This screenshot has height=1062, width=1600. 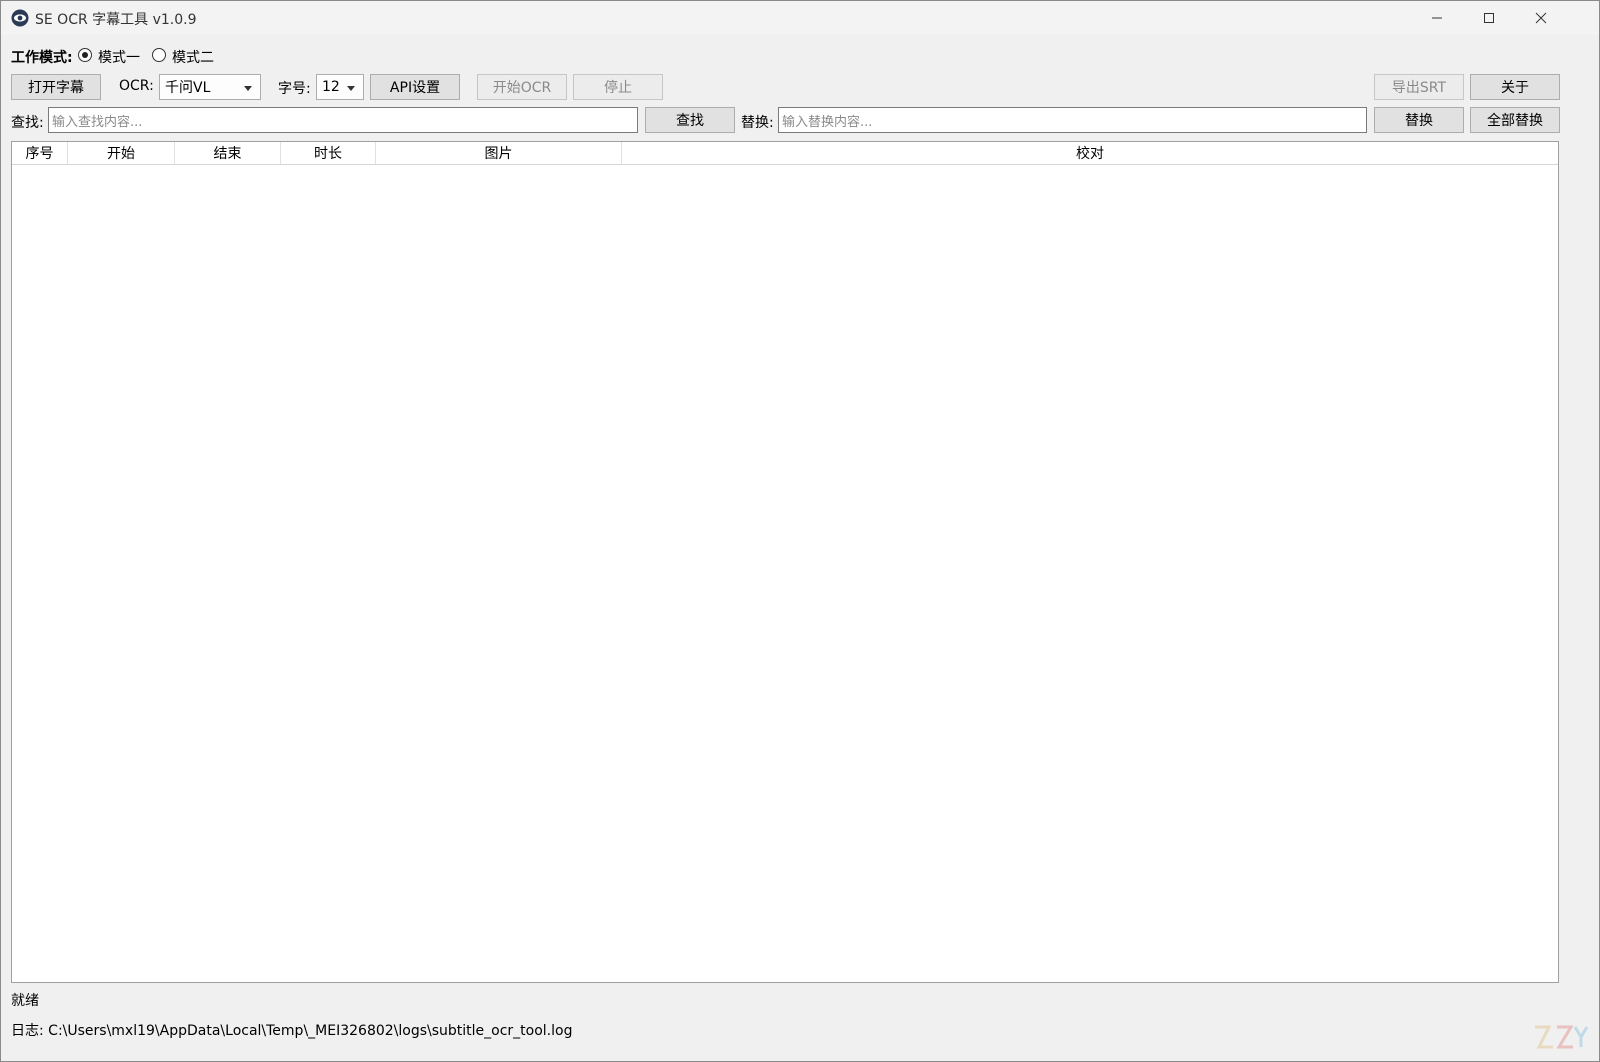 What do you see at coordinates (1515, 120) in the screenshot?
I see `replace-all-button: 全部替换` at bounding box center [1515, 120].